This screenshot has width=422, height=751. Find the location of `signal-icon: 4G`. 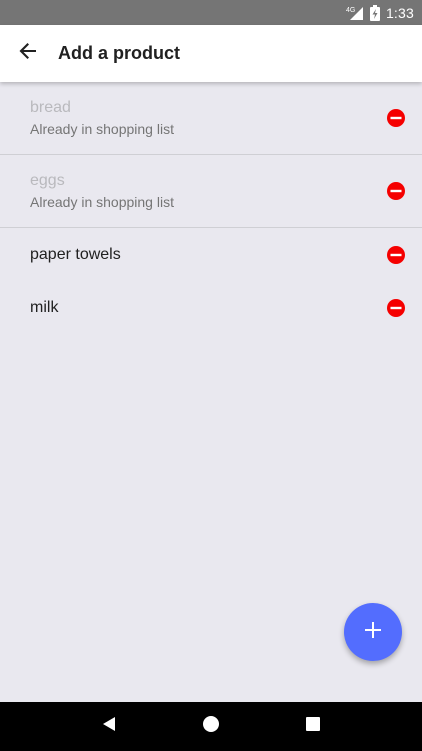

signal-icon: 4G is located at coordinates (355, 13).